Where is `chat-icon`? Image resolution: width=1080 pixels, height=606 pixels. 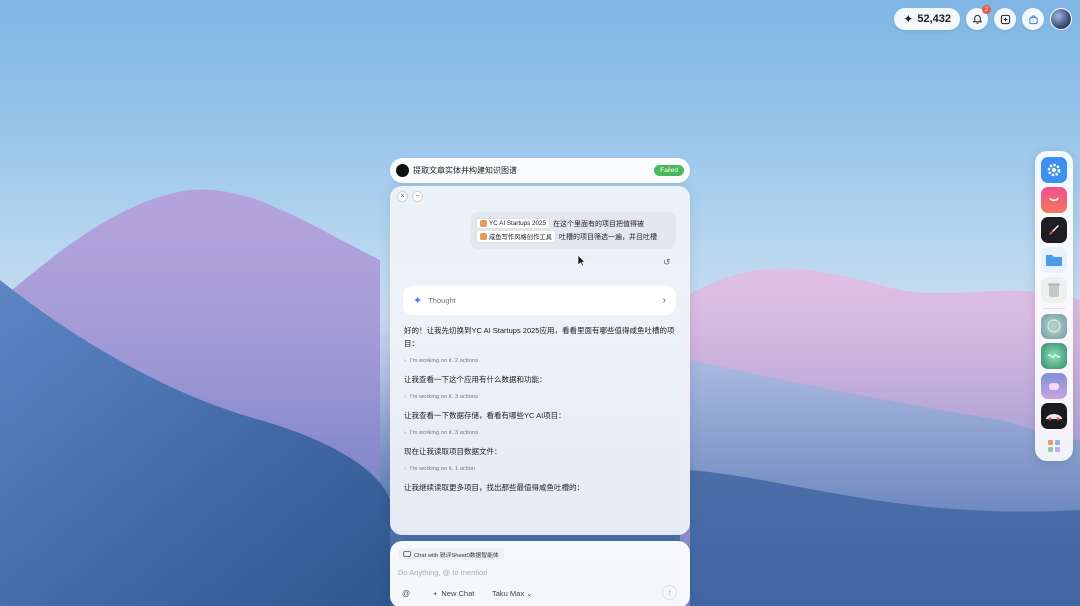
chat-icon is located at coordinates (407, 553).